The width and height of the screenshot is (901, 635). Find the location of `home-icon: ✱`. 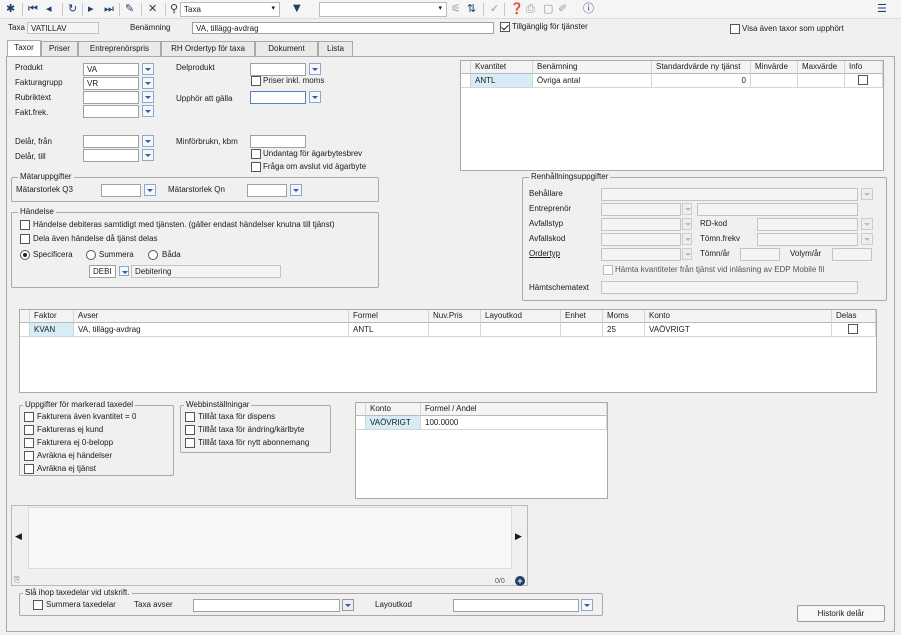

home-icon: ✱ is located at coordinates (10, 9).